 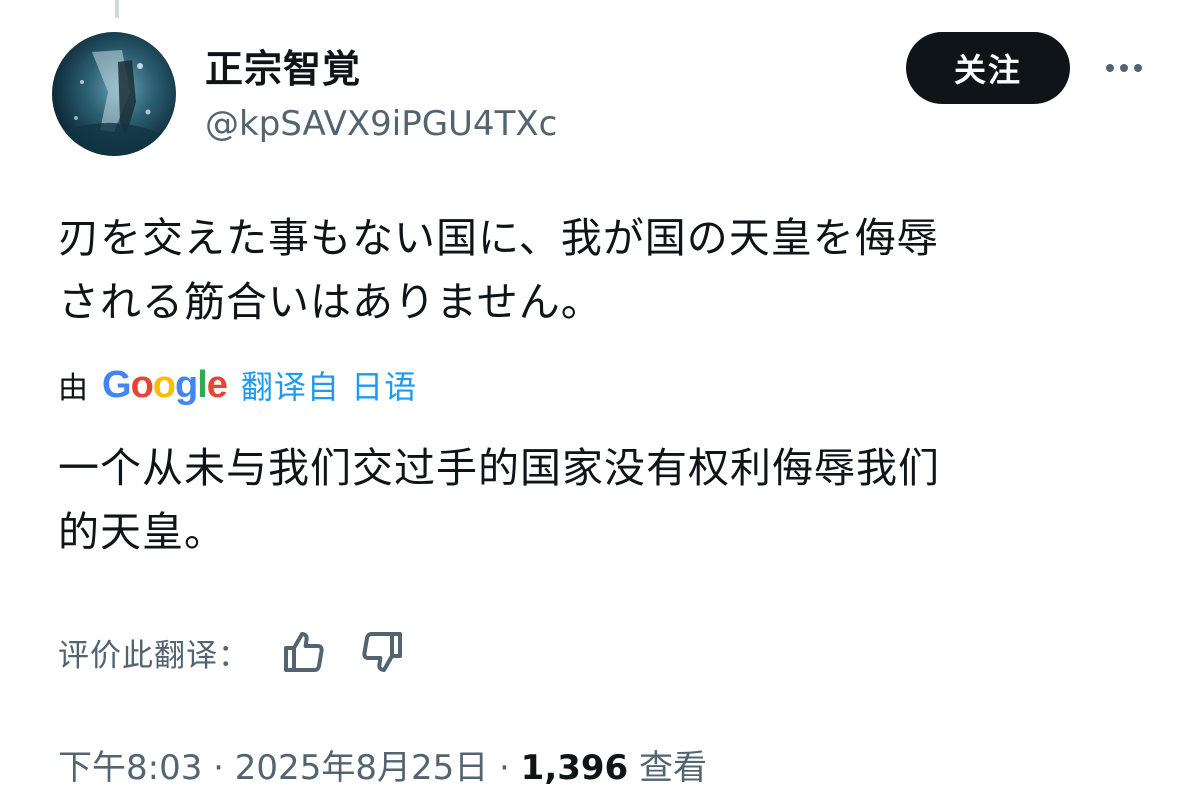 I want to click on thumbs-down-icon, so click(x=382, y=652).